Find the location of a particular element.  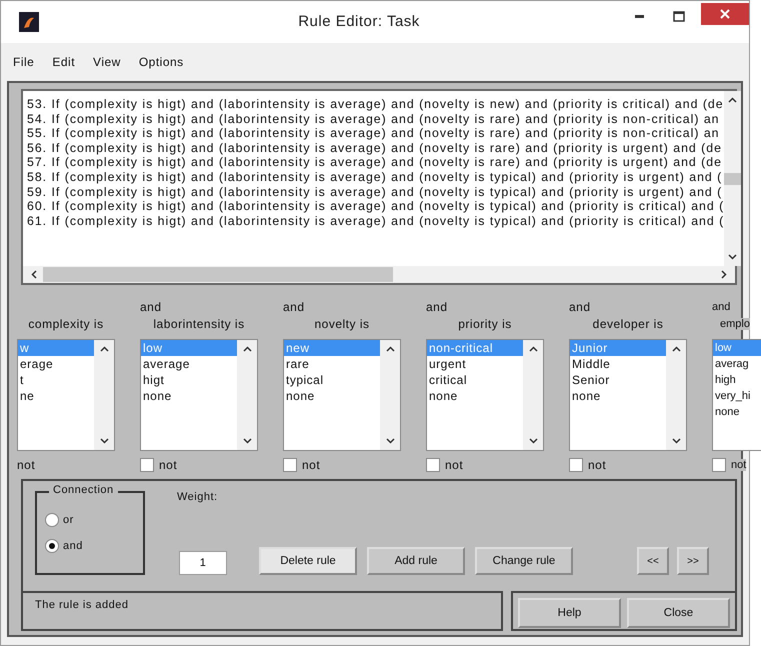

horizontal-scrollbar is located at coordinates (379, 274).